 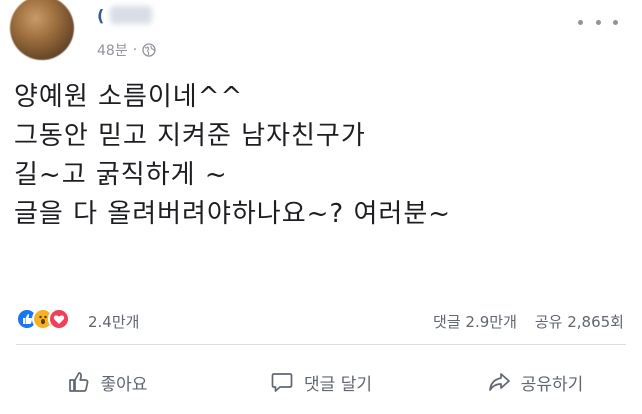 What do you see at coordinates (100, 15) in the screenshot?
I see `author-name: (` at bounding box center [100, 15].